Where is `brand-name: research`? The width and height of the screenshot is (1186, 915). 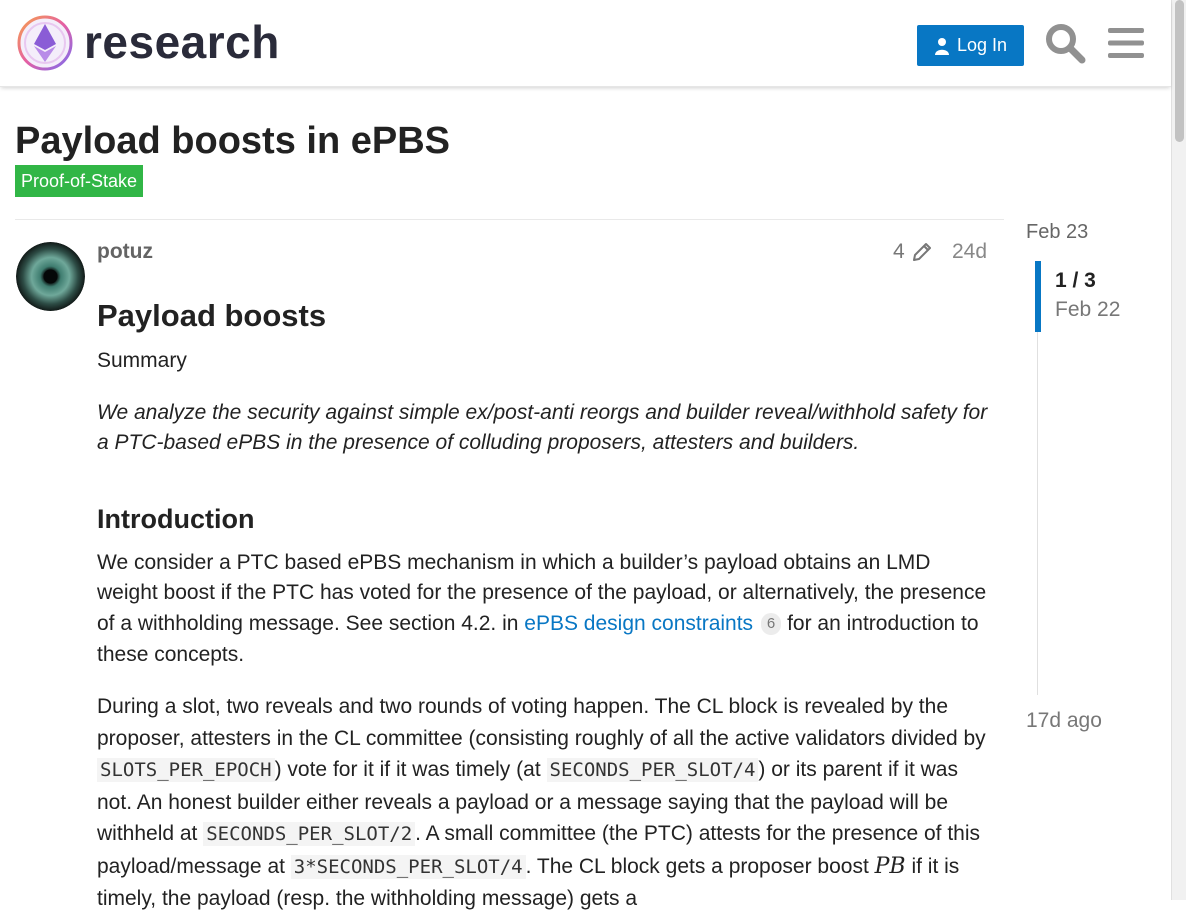 brand-name: research is located at coordinates (182, 42).